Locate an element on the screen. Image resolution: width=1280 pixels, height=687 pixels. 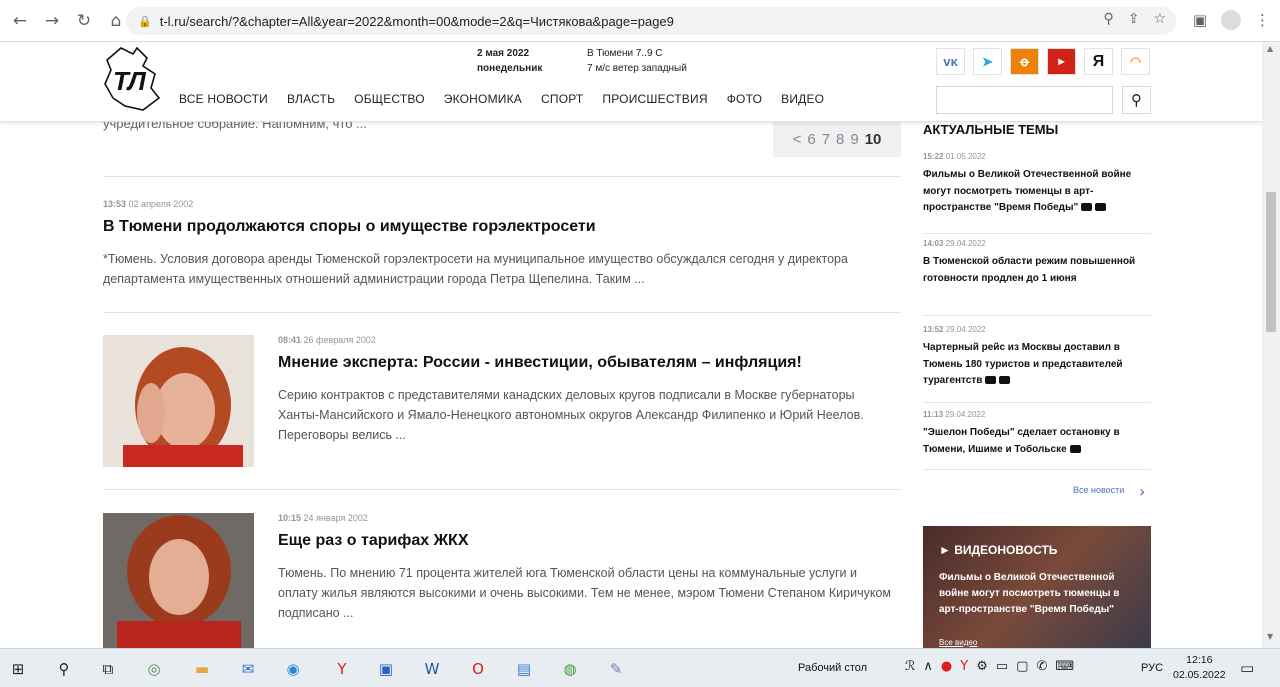
news-meta: 13:52 29.04.2022 is located at coordinates (1037, 329).